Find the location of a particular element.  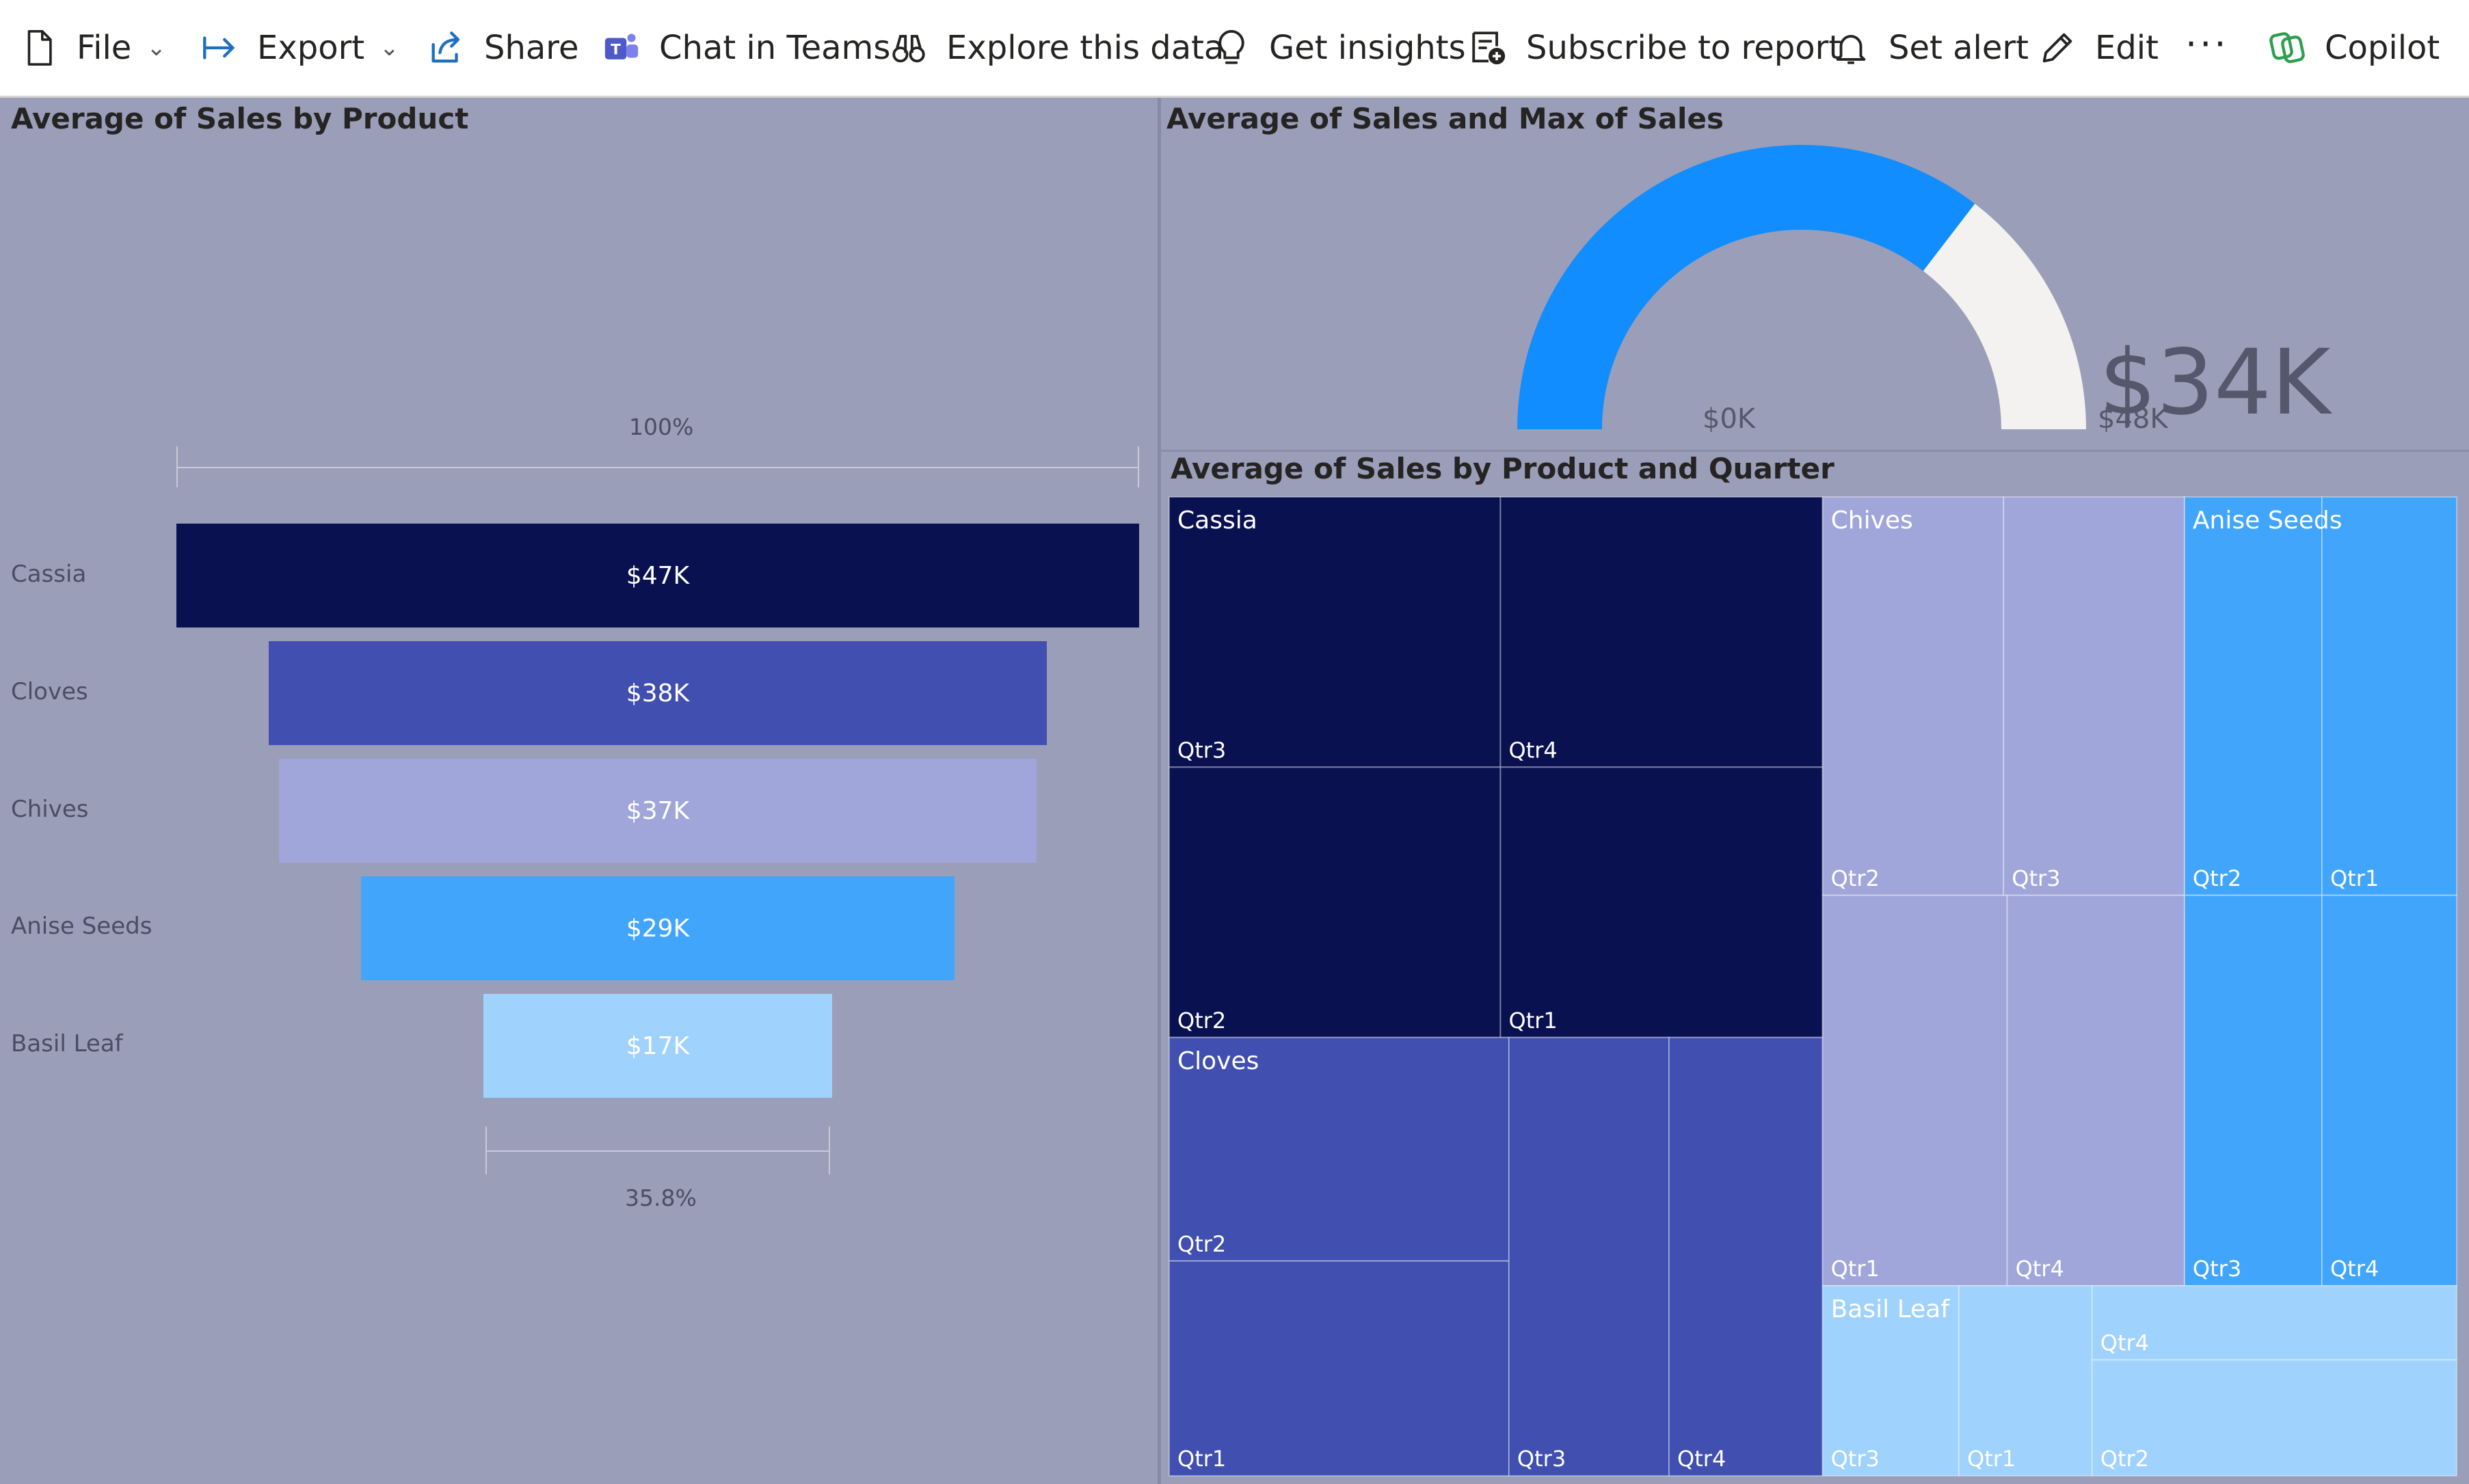

funnel-category-label: Cassia is located at coordinates (49, 574).